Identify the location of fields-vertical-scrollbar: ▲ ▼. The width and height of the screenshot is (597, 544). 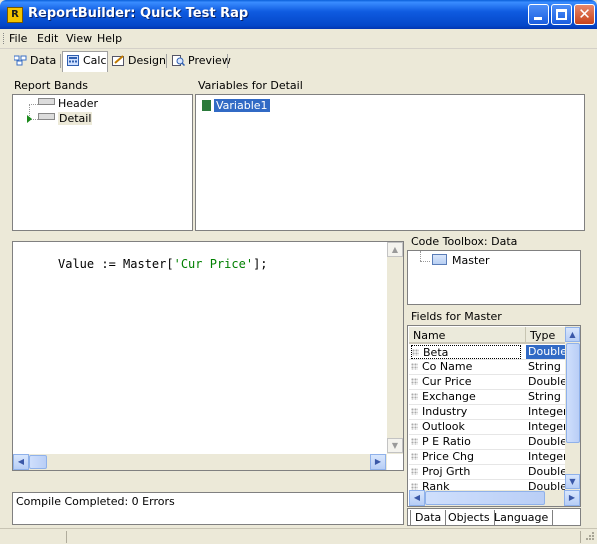
(572, 408).